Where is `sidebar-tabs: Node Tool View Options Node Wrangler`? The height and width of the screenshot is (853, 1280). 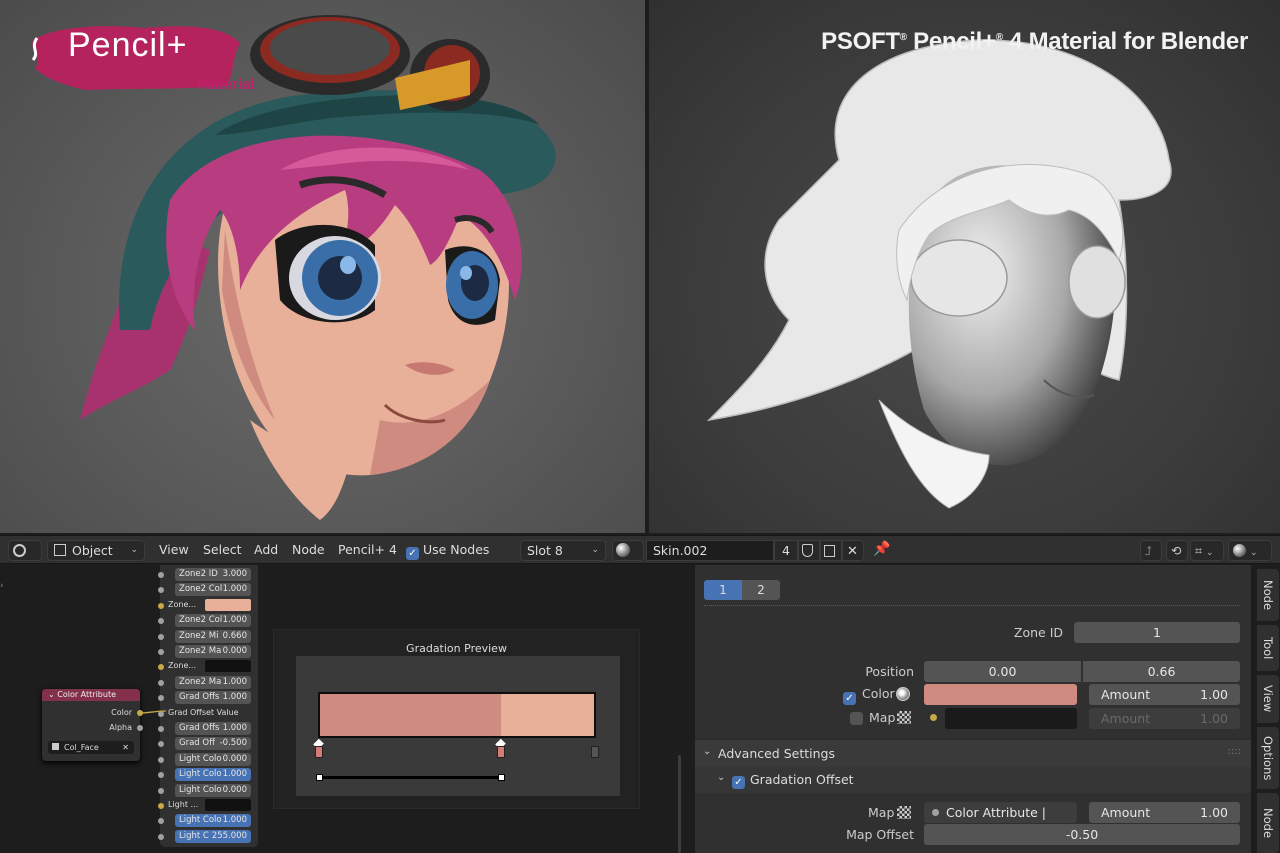
sidebar-tabs: Node Tool View Options Node Wrangler is located at coordinates (1268, 709).